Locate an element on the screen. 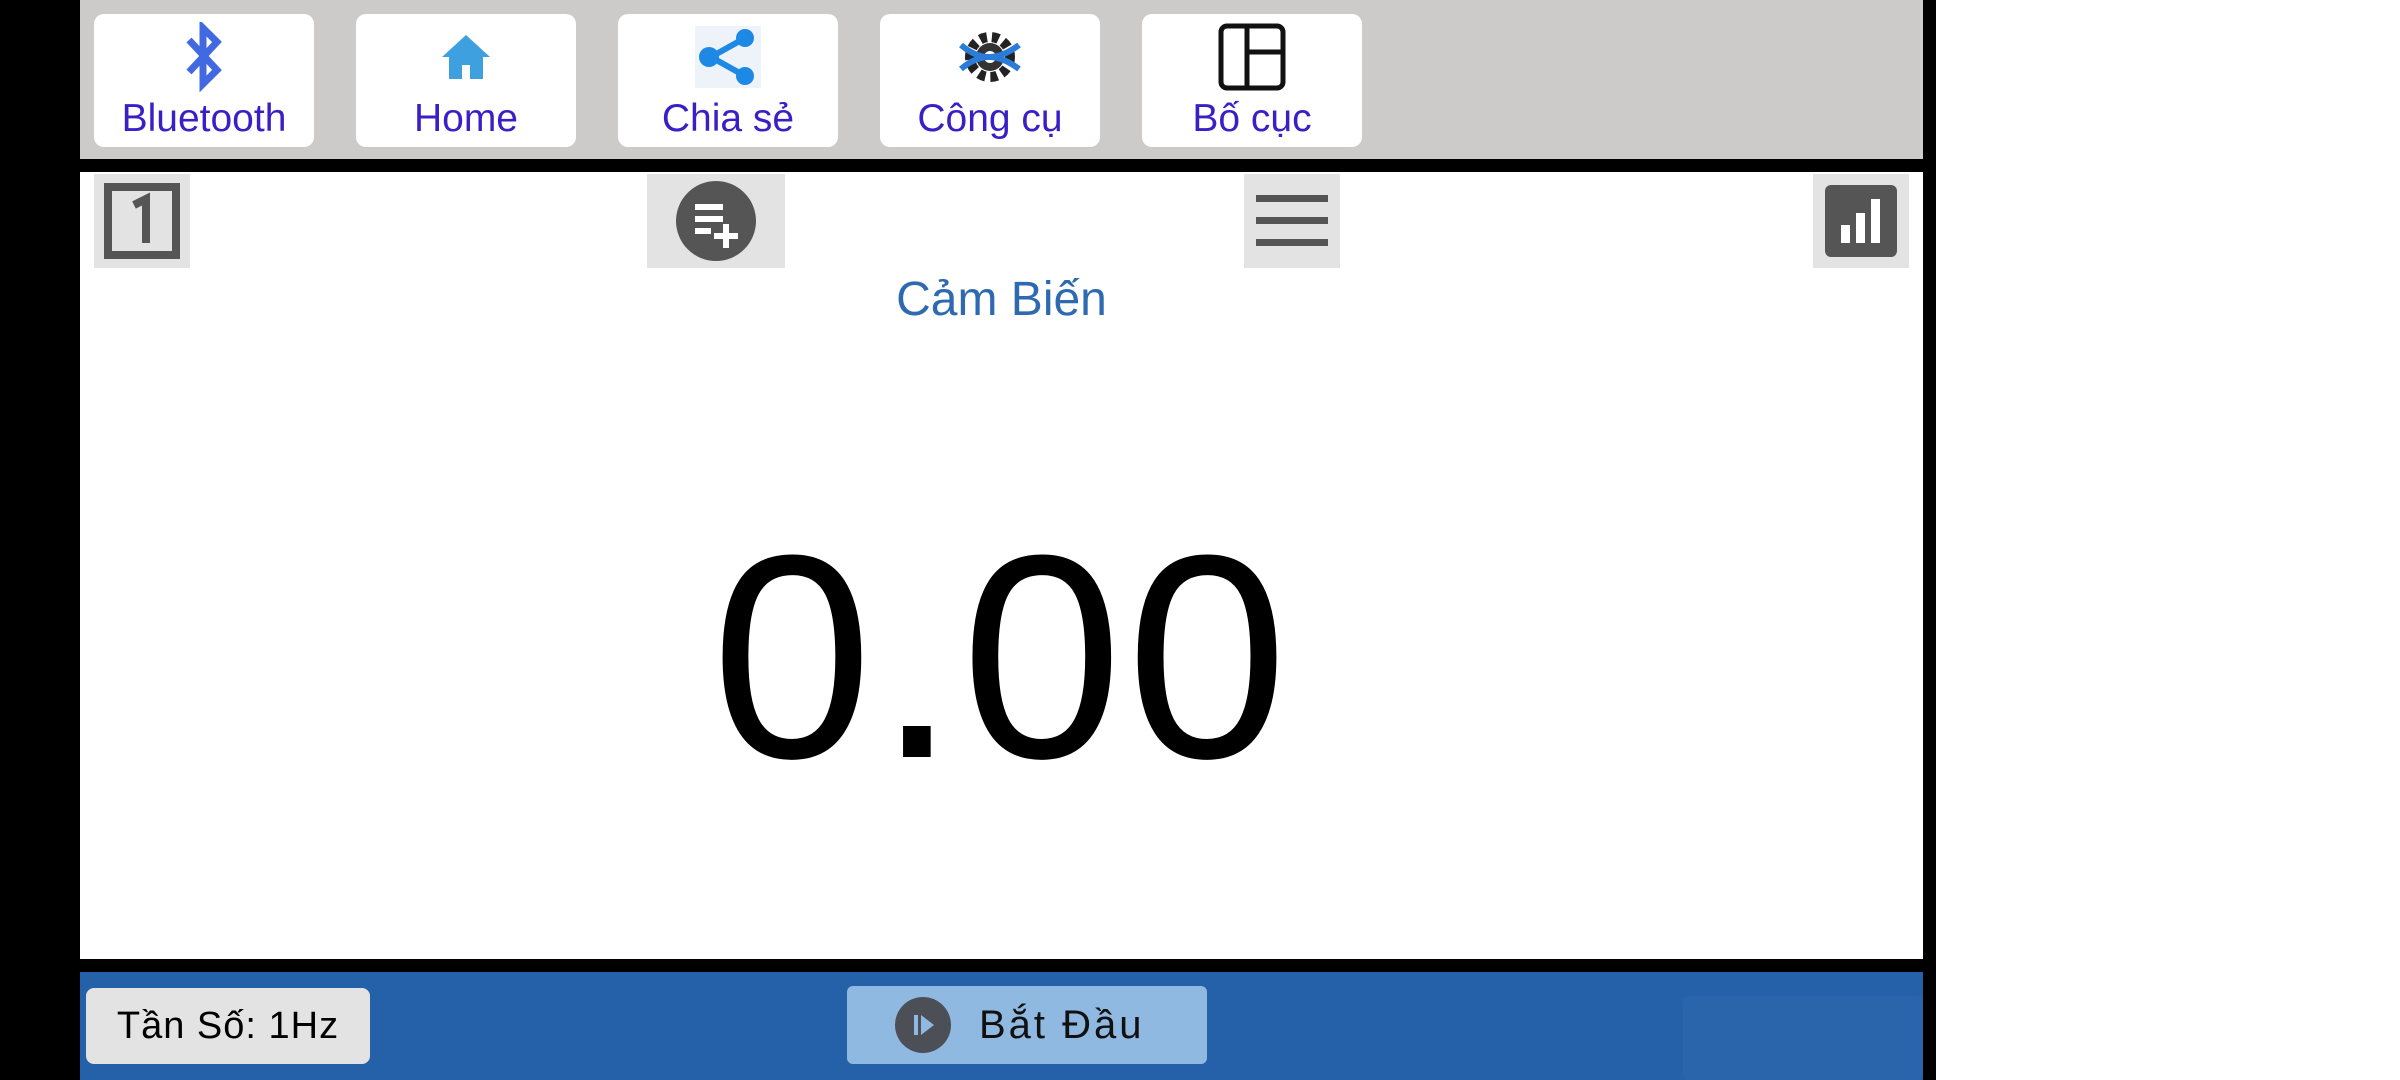 Image resolution: width=2400 pixels, height=1080 pixels. bluetooth-label: Bluetooth is located at coordinates (204, 118).